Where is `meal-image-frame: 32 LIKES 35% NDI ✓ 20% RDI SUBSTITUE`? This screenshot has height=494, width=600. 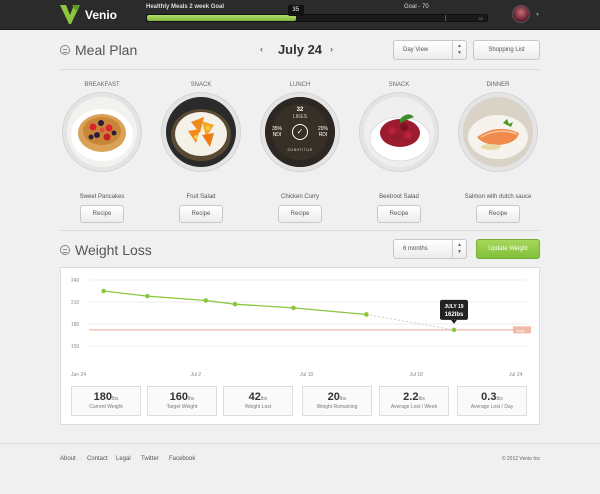
meal-image-frame: 32 LIKES 35% NDI ✓ 20% RDI SUBSTITUE is located at coordinates (300, 132).